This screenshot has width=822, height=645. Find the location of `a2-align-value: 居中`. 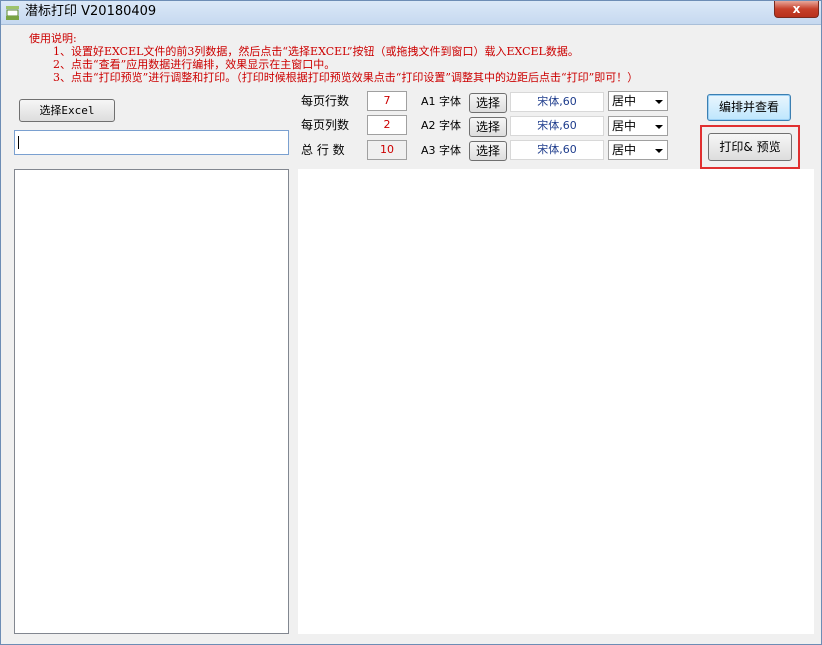

a2-align-value: 居中 is located at coordinates (624, 126).